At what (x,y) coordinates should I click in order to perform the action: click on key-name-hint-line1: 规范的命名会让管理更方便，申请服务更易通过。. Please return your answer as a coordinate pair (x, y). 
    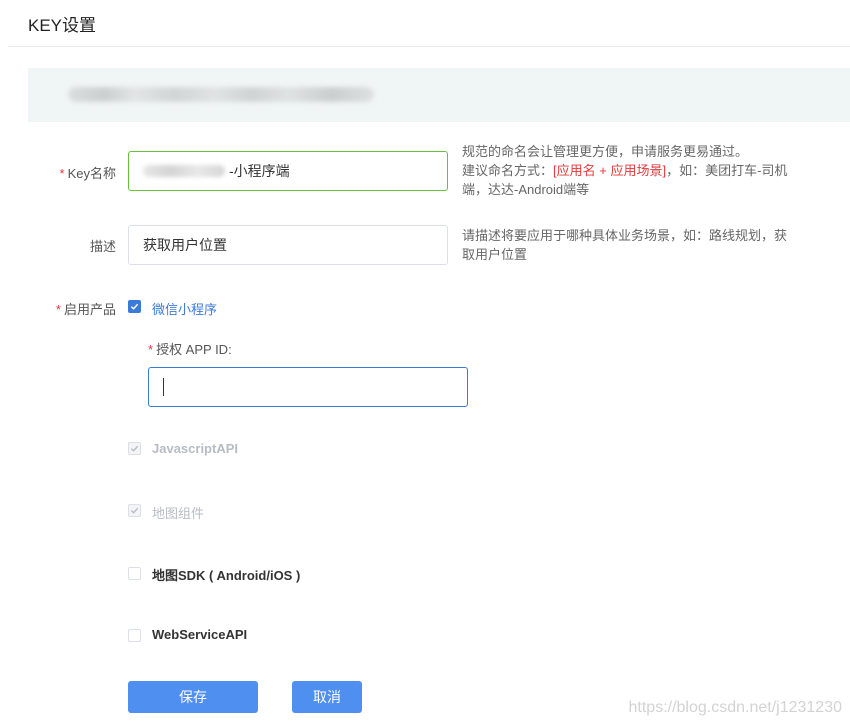
    Looking at the image, I should click on (605, 151).